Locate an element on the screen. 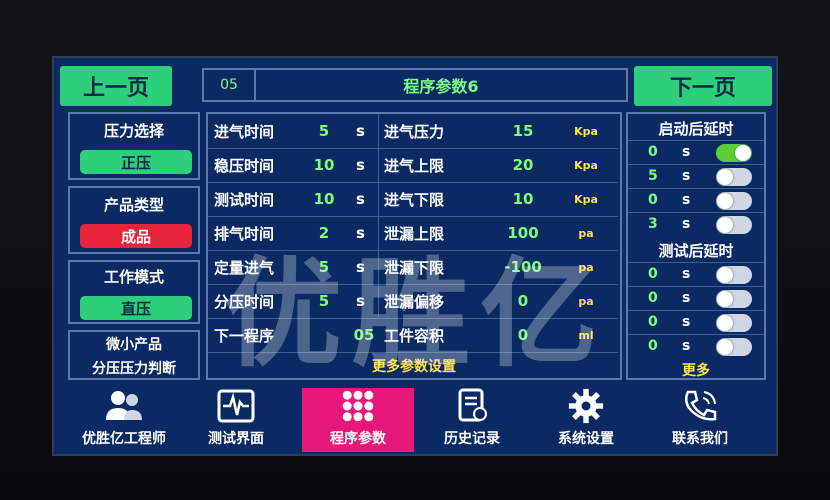  next-page-button: 下一页 is located at coordinates (703, 86).